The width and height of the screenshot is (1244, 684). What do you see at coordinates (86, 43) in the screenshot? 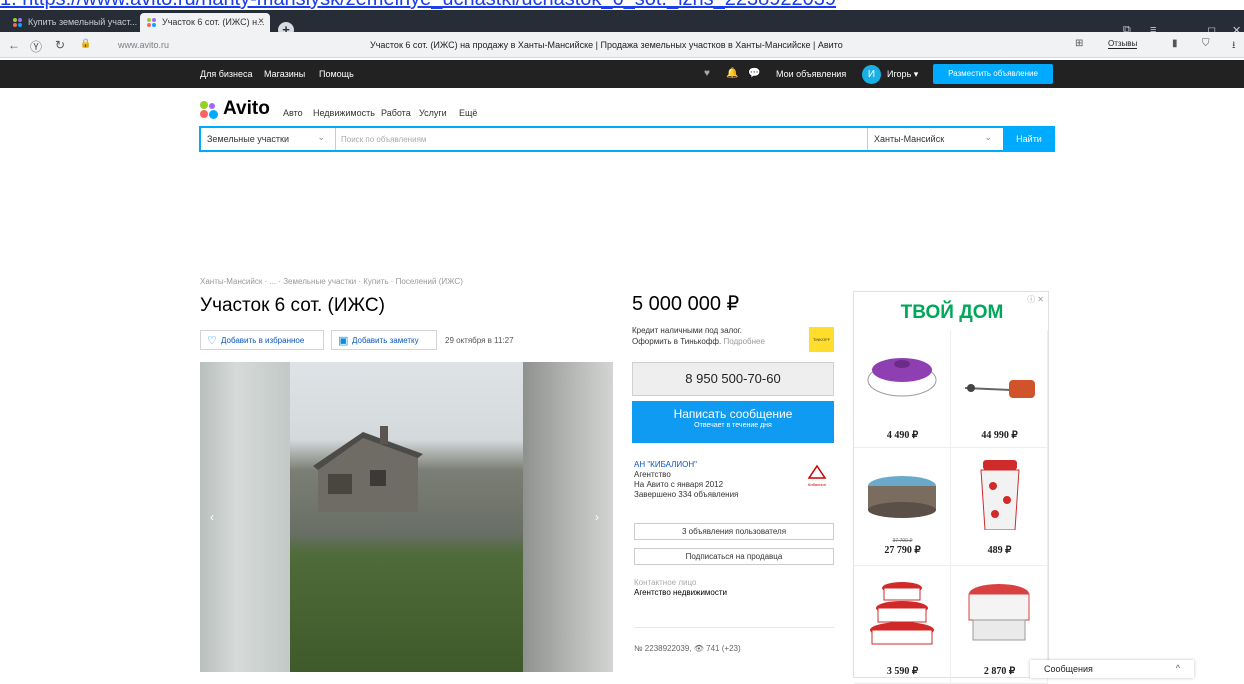
I see `lock-icon: 🔒` at bounding box center [86, 43].